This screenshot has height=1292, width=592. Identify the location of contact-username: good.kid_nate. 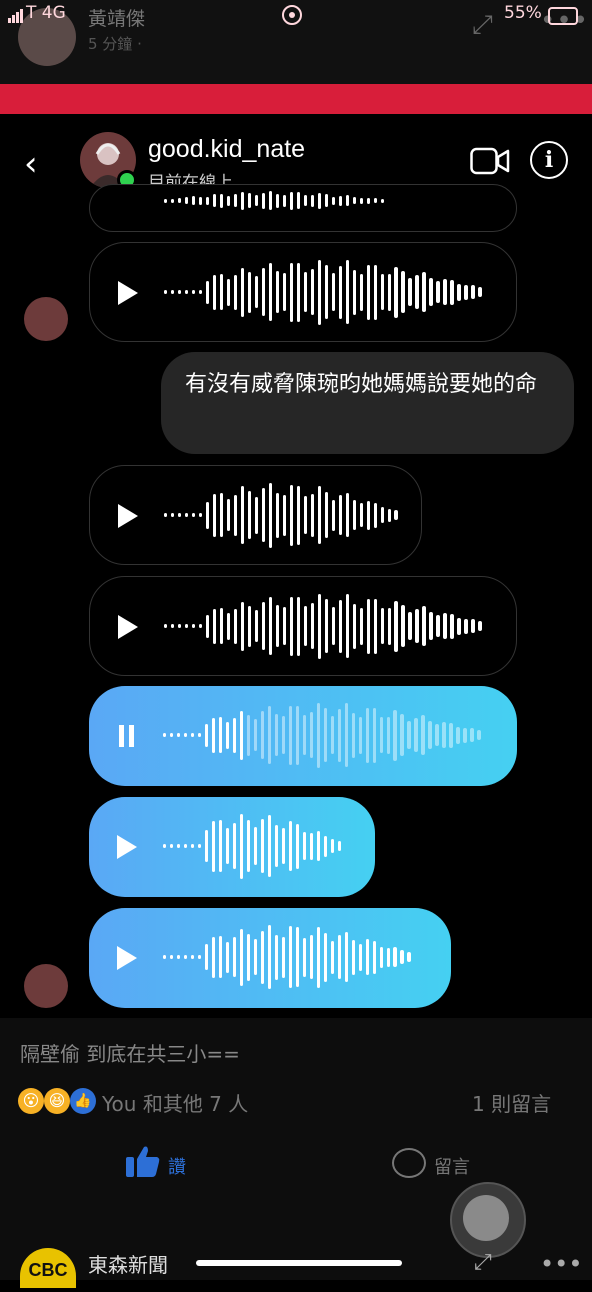
(226, 149).